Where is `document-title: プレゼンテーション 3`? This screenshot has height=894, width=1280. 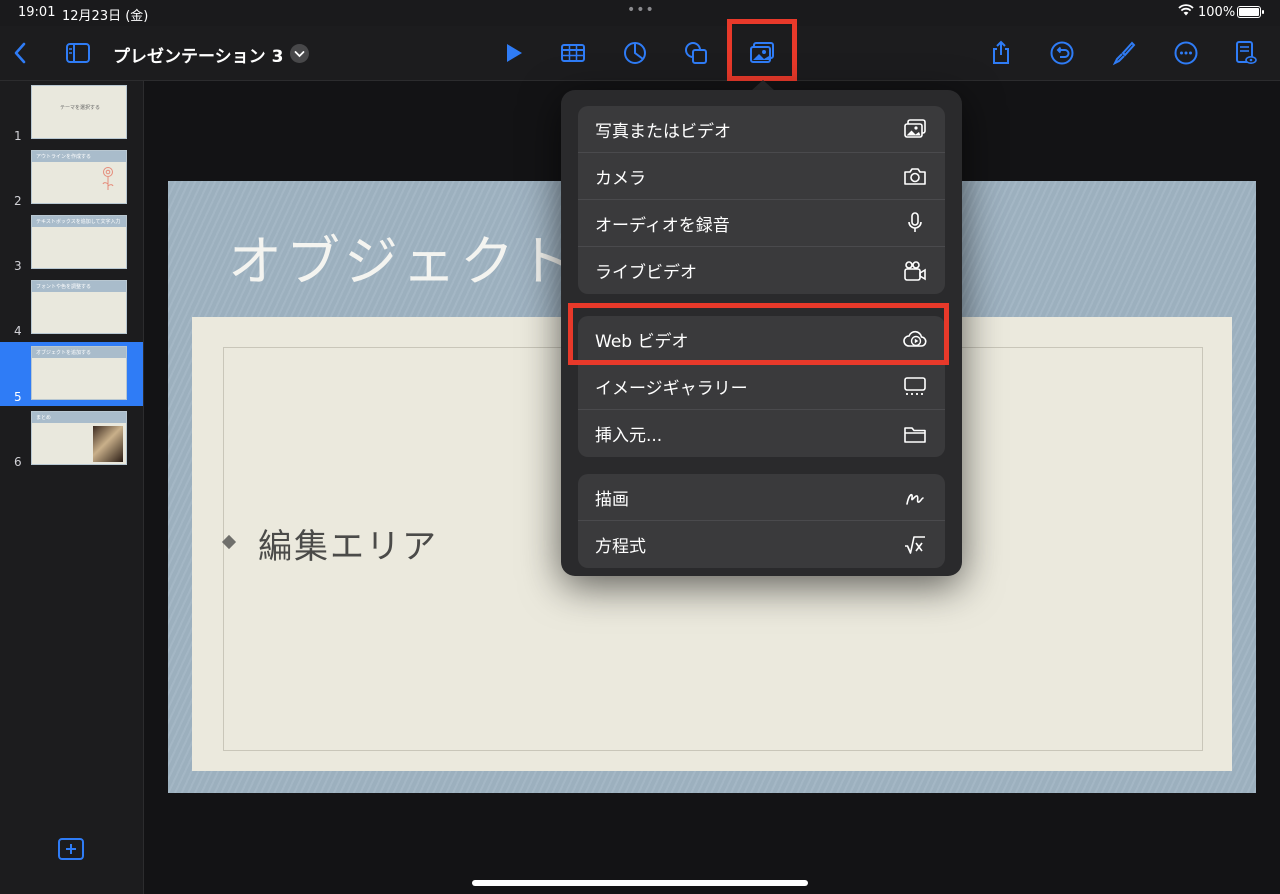 document-title: プレゼンテーション 3 is located at coordinates (198, 54).